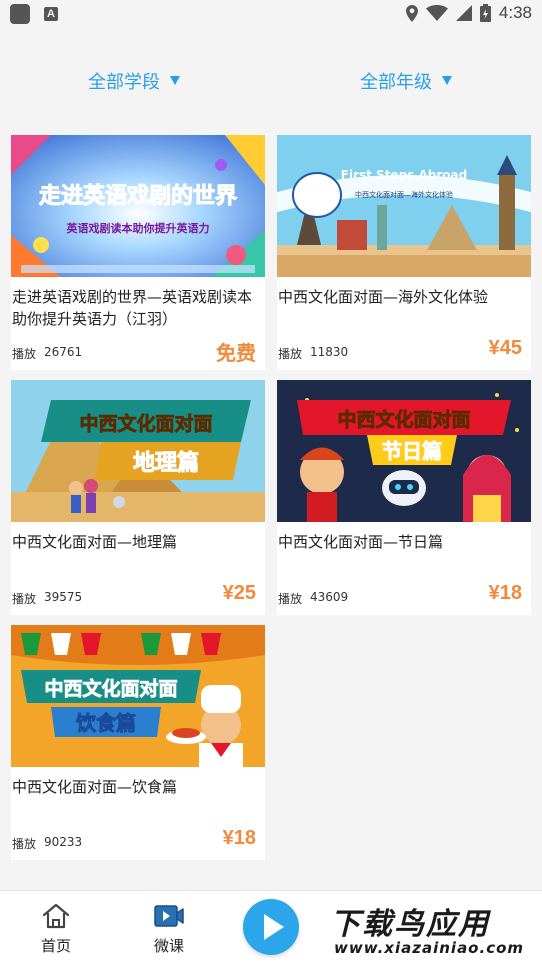 This screenshot has height=964, width=542. Describe the element at coordinates (410, 924) in the screenshot. I see `watermark-title: 下载鸟应用` at that location.